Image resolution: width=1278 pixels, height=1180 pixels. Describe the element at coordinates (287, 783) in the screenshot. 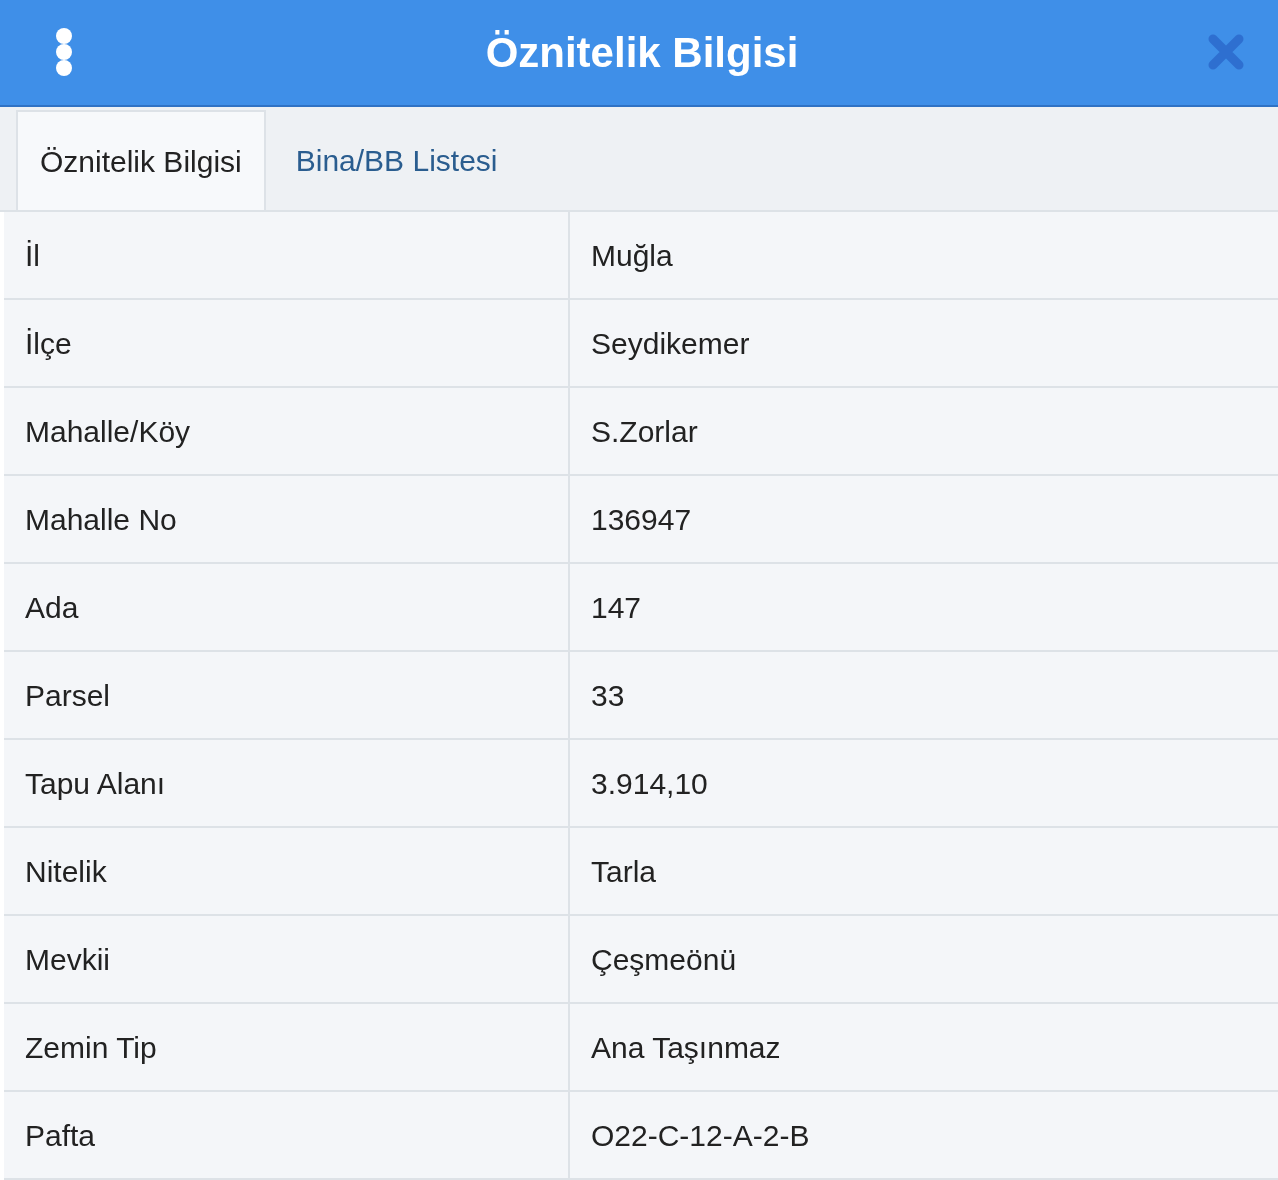

I see `table-cell: Tapu Alanı` at that location.